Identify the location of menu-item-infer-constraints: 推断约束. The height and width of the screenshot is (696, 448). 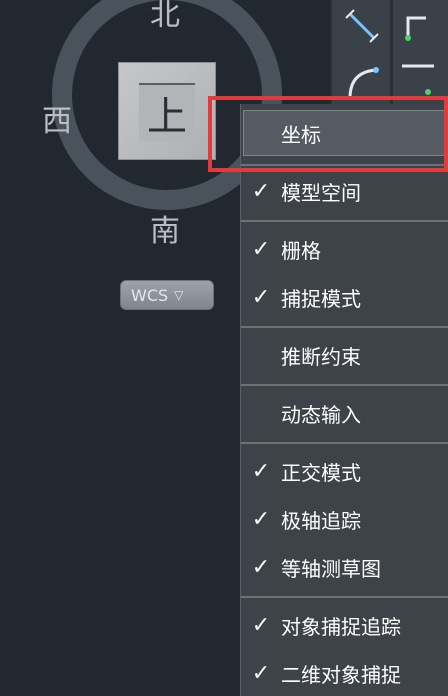
(344, 355).